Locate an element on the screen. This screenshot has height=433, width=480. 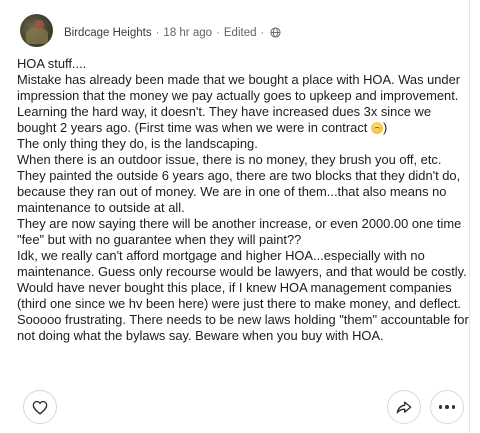
globe-icon is located at coordinates (275, 32).